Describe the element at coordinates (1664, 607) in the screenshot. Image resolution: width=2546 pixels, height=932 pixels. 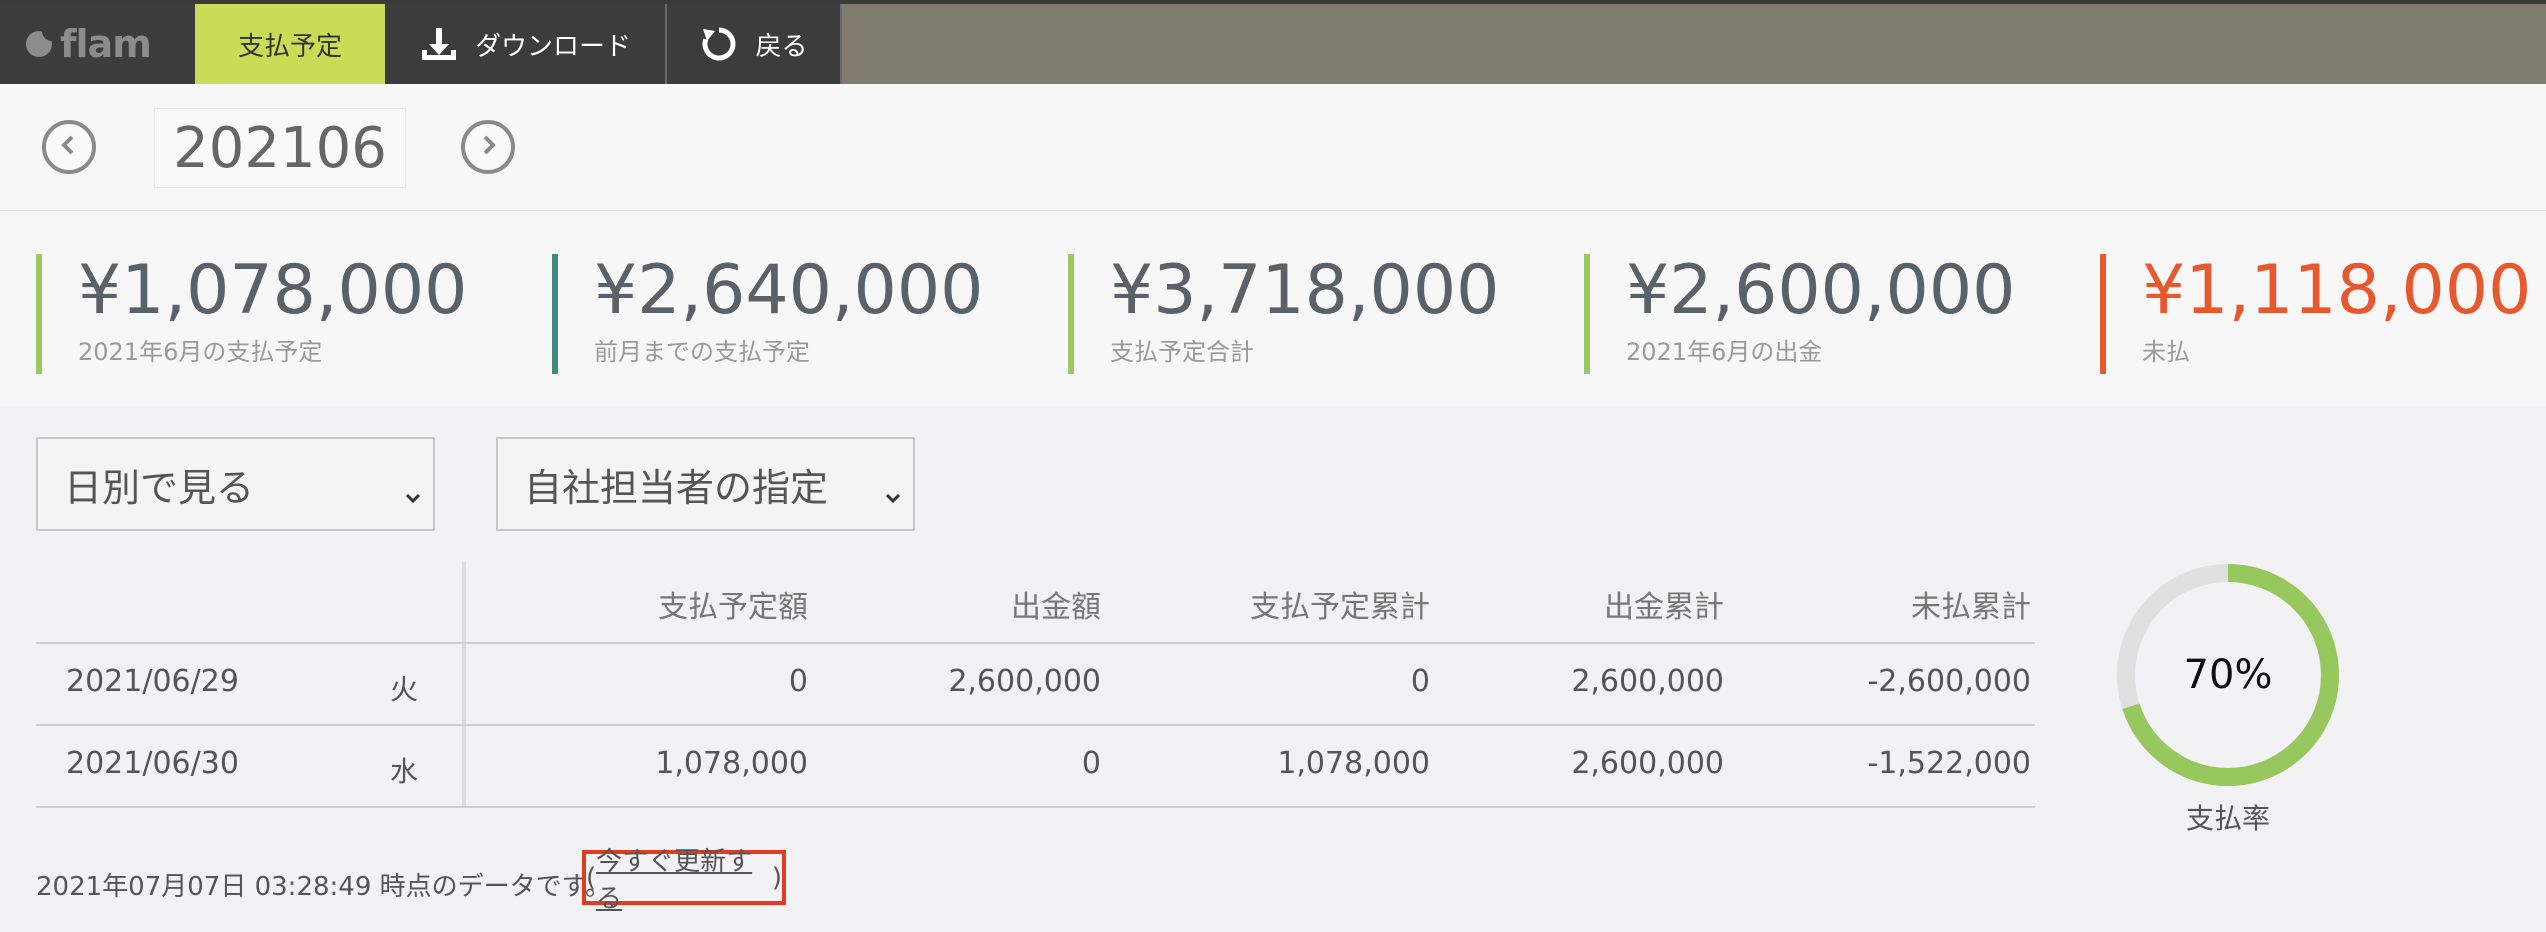
I see `col-header-payout-cumulative: 出金累計` at that location.